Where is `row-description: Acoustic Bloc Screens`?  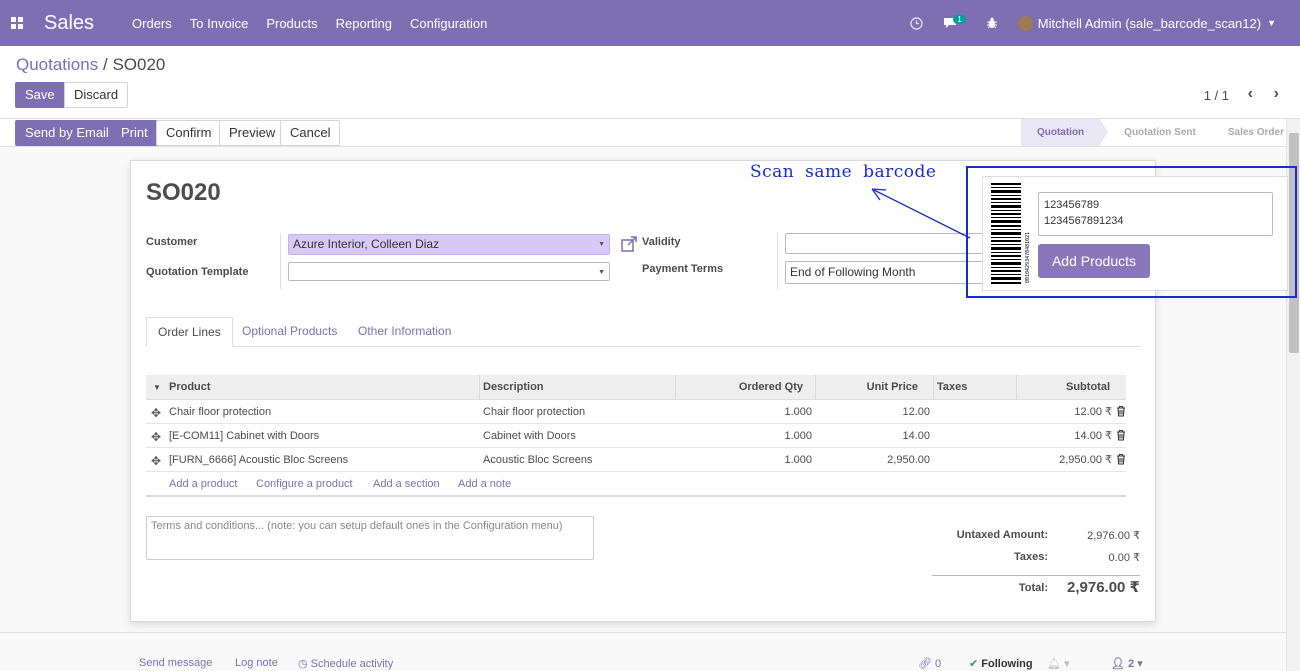
row-description: Acoustic Bloc Screens is located at coordinates (537, 460).